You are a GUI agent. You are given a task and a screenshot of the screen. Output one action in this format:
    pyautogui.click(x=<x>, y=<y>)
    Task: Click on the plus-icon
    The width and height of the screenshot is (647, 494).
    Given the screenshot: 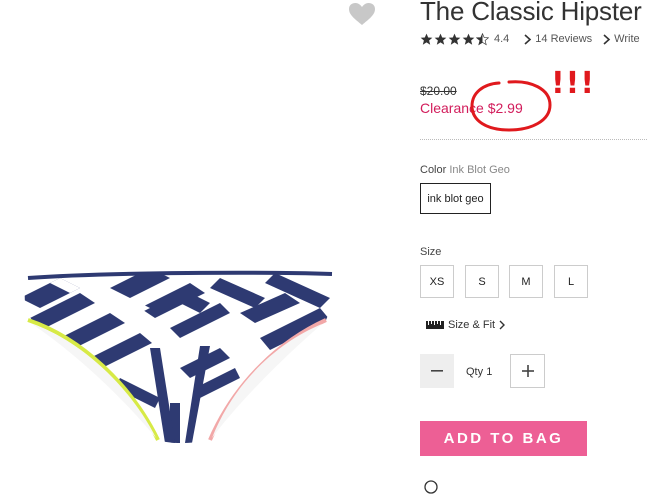 What is the action you would take?
    pyautogui.click(x=527, y=371)
    